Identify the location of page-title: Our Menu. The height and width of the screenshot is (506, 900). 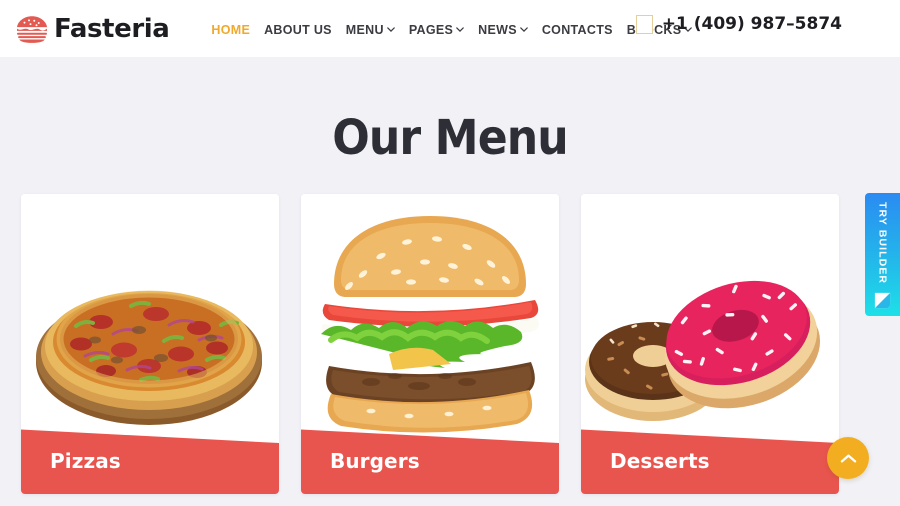
(450, 138).